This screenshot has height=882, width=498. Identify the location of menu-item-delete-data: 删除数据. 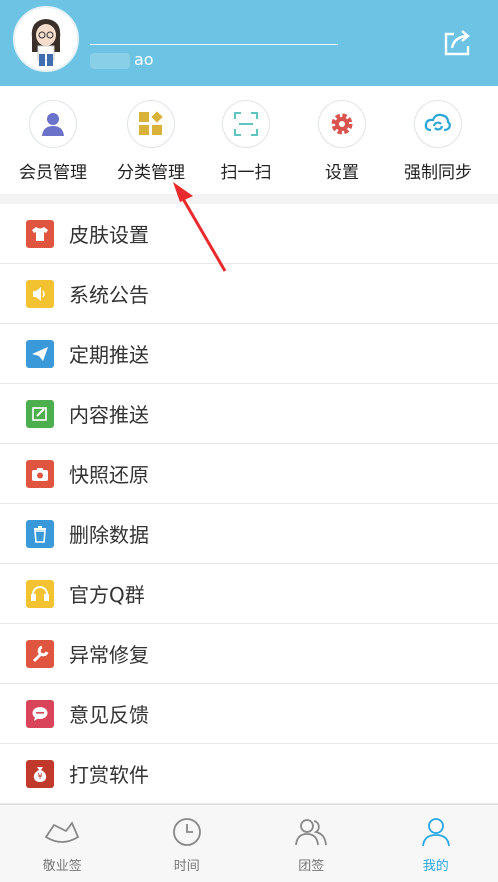
(249, 534).